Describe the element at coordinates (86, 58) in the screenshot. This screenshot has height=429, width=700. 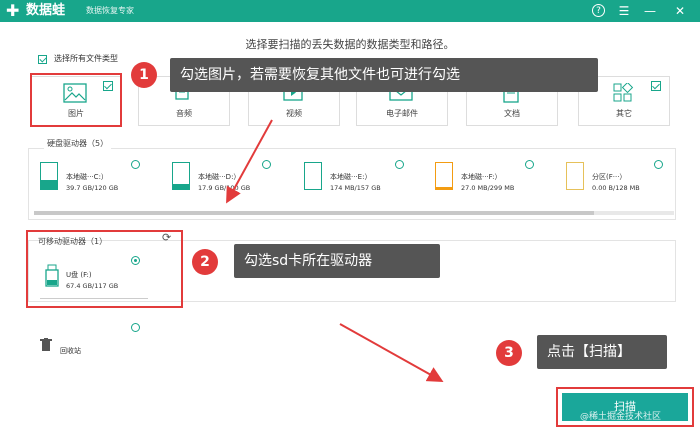
I see `select-all-label: 选择所有文件类型` at that location.